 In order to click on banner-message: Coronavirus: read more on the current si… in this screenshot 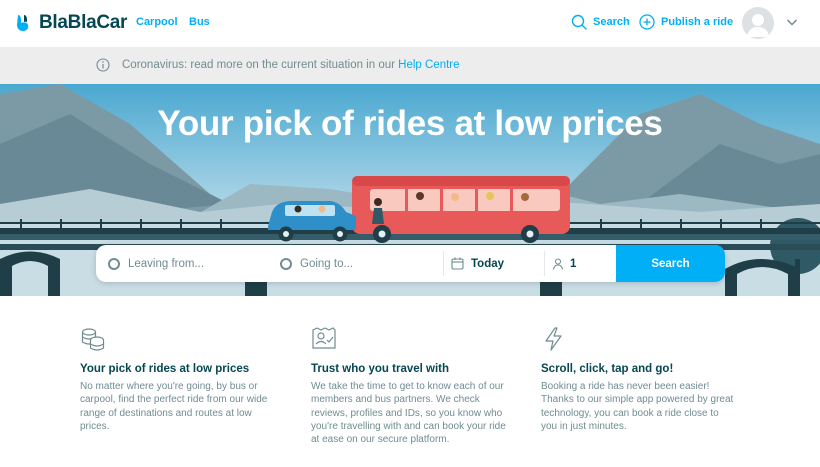, I will do `click(291, 65)`.